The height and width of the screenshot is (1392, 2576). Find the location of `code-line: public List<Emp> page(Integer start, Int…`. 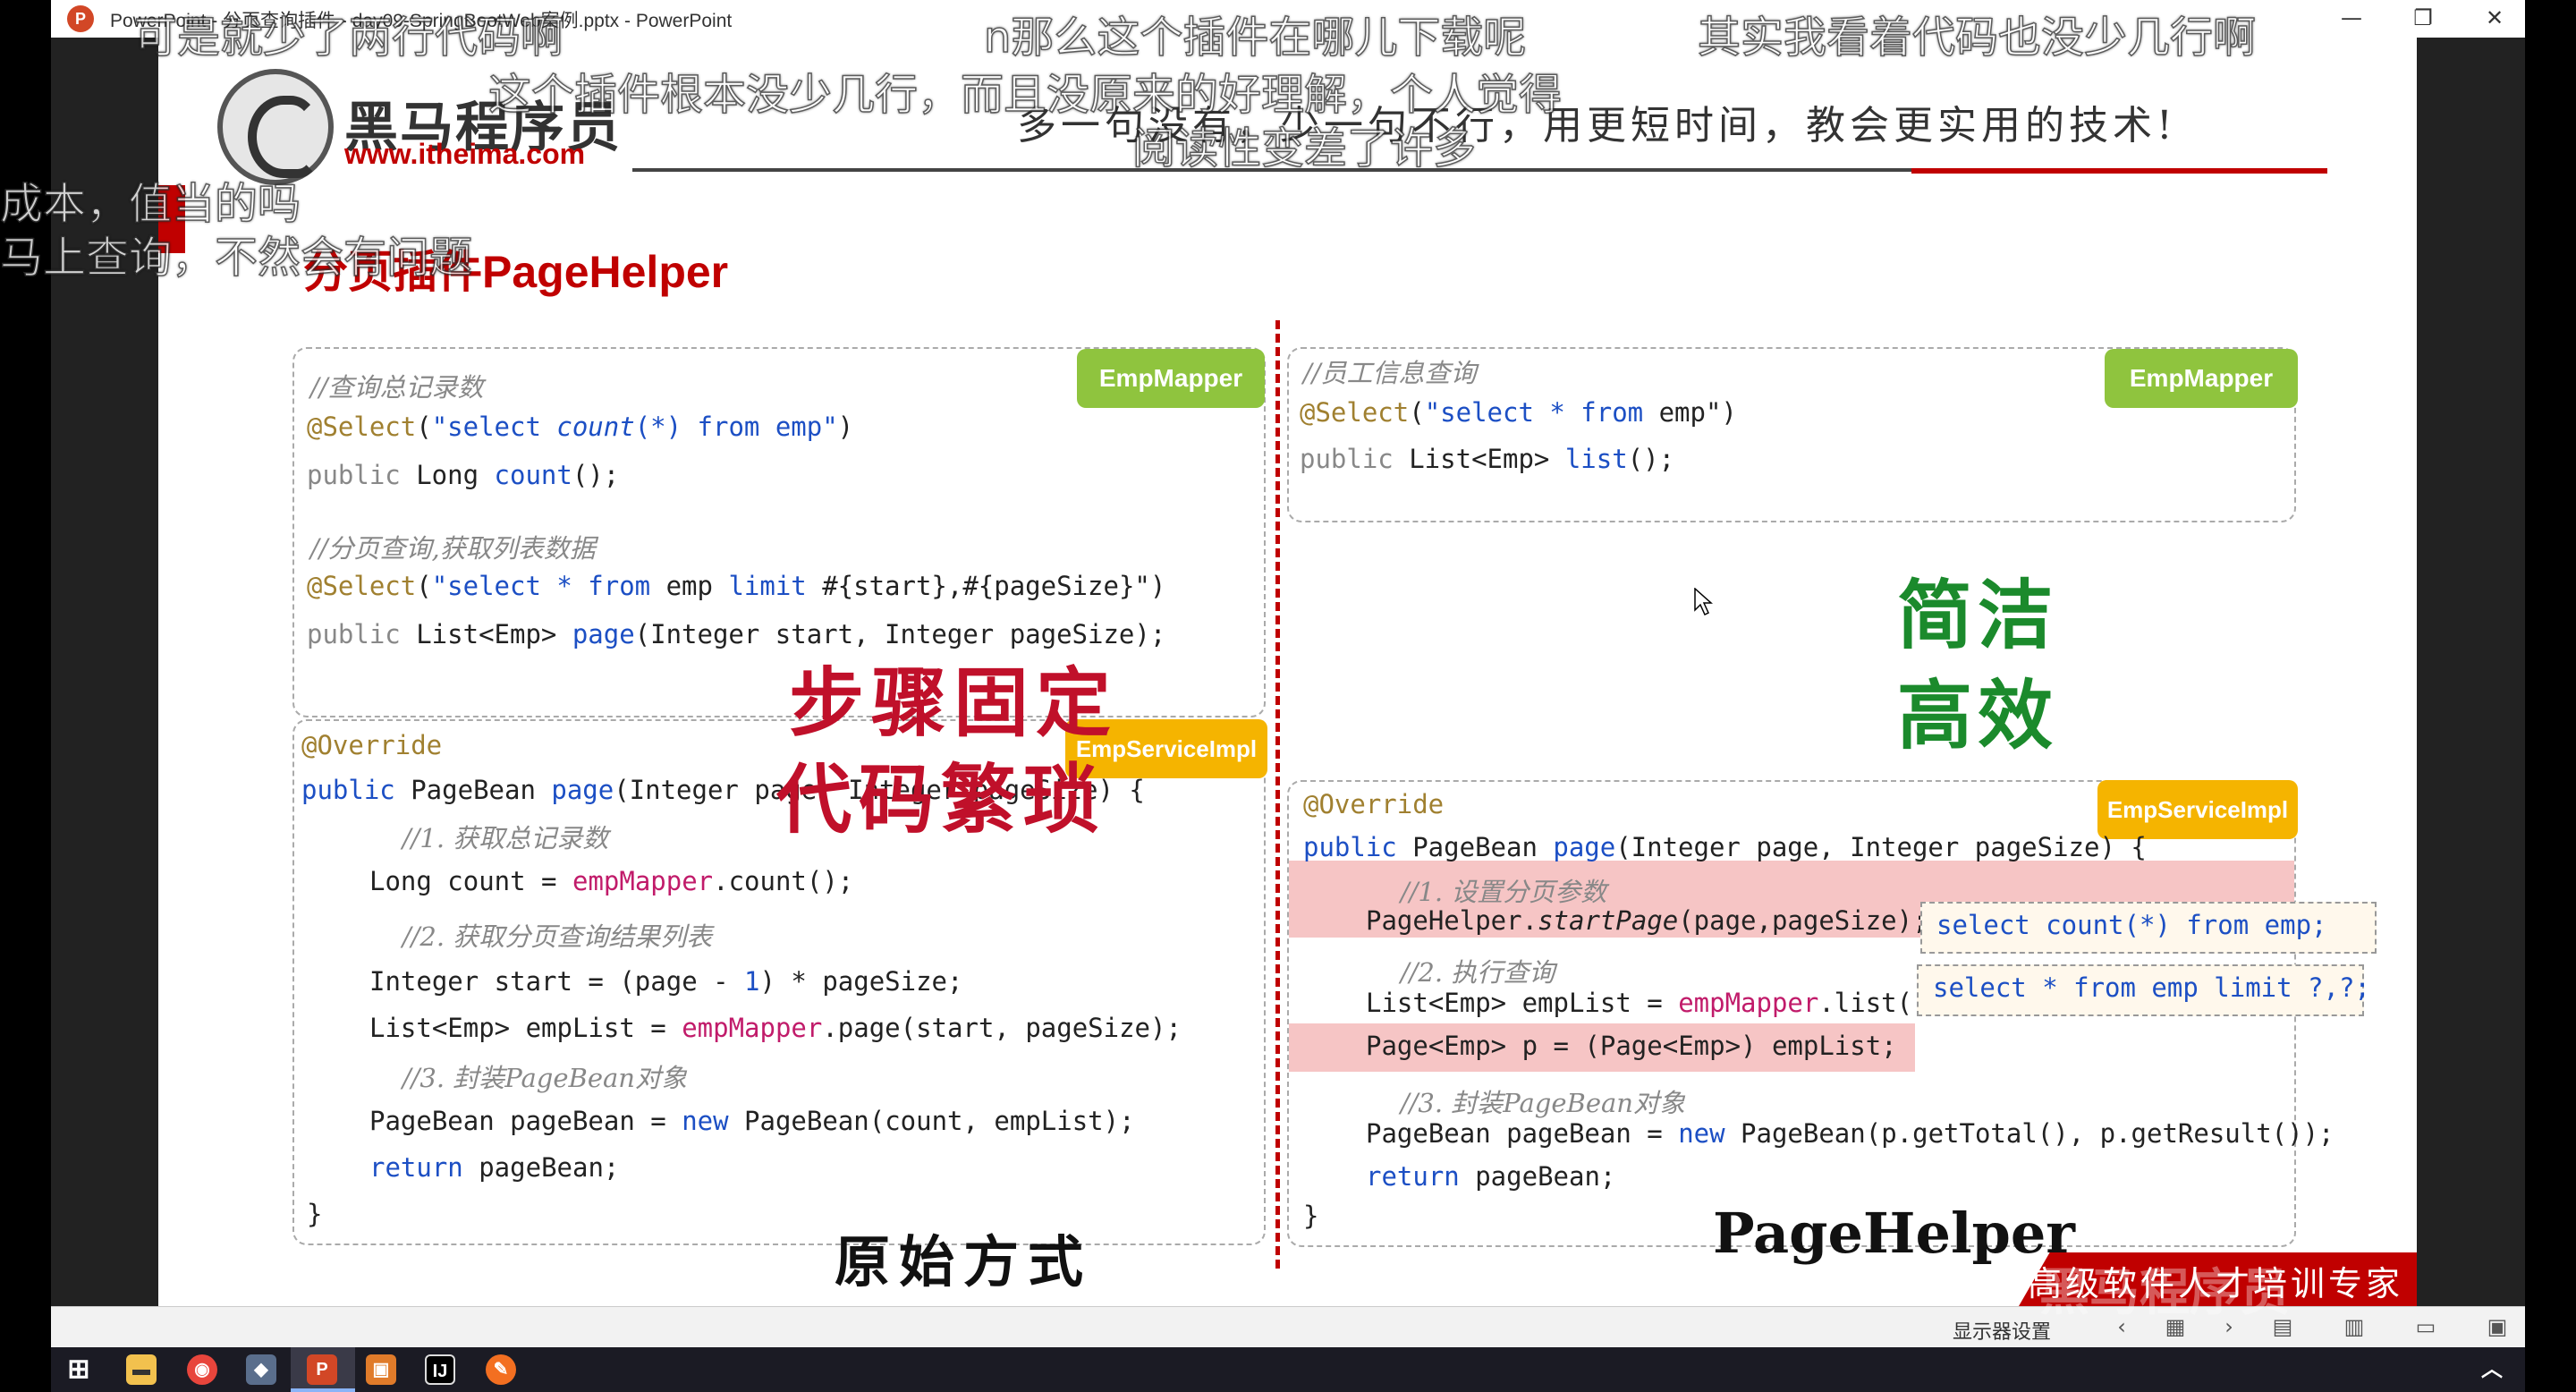

code-line: public List<Emp> page(Integer start, Int… is located at coordinates (736, 634).